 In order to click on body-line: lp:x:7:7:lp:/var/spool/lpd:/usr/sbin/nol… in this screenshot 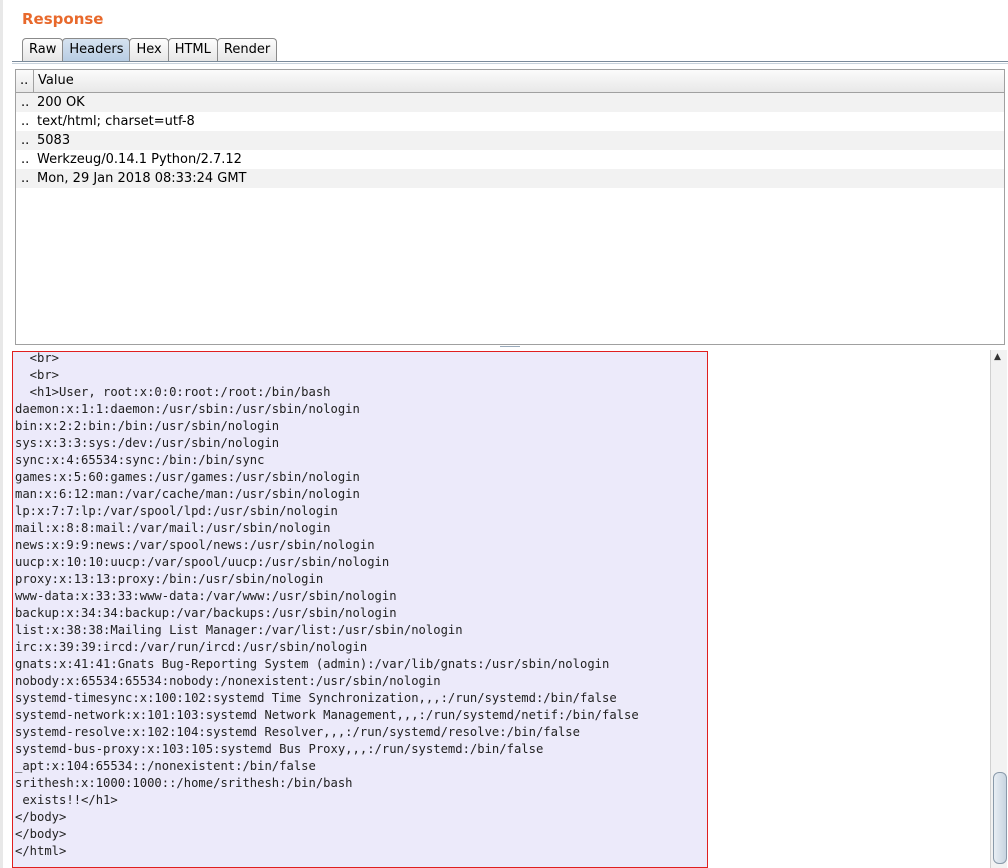, I will do `click(176, 511)`.